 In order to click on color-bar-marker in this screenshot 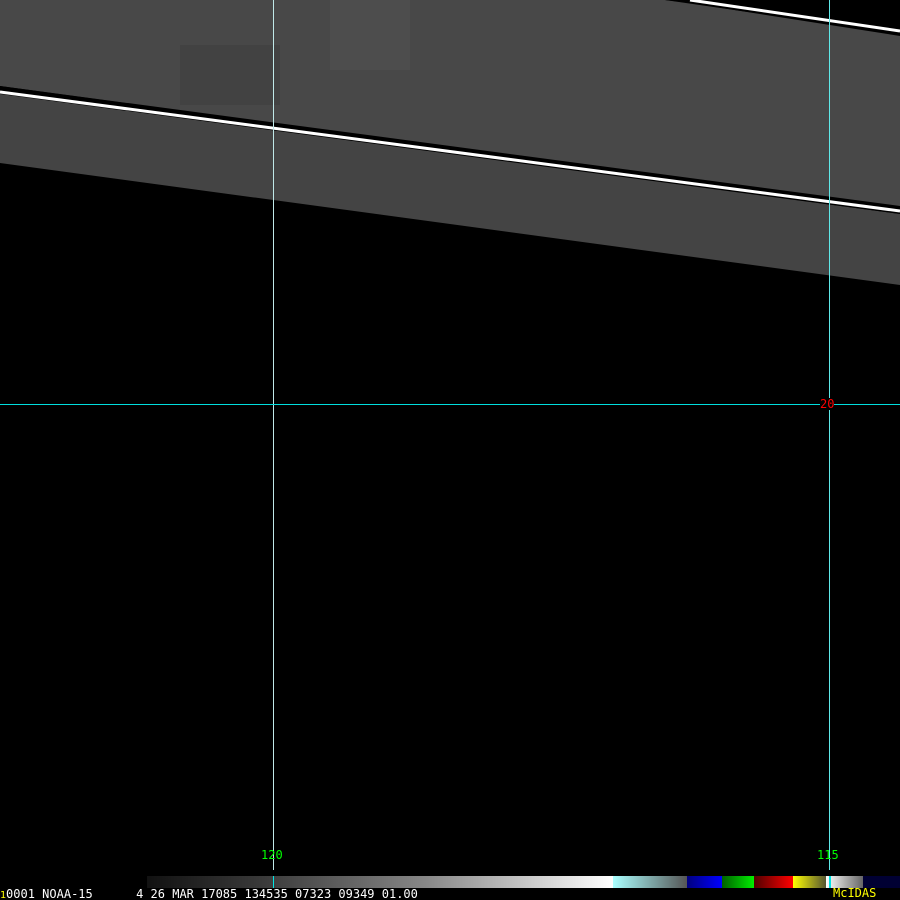, I will do `click(830, 882)`.